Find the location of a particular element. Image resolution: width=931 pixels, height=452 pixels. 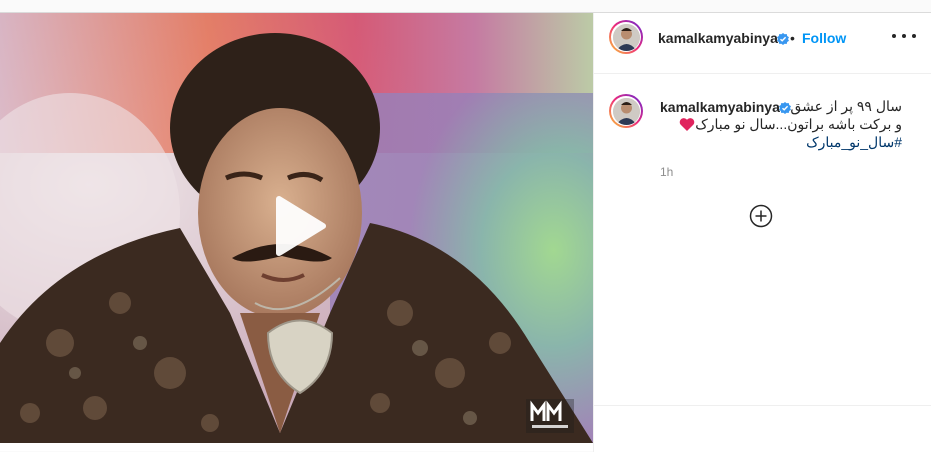

post-header: kamalkamyabinya • Follow is located at coordinates (762, 43).